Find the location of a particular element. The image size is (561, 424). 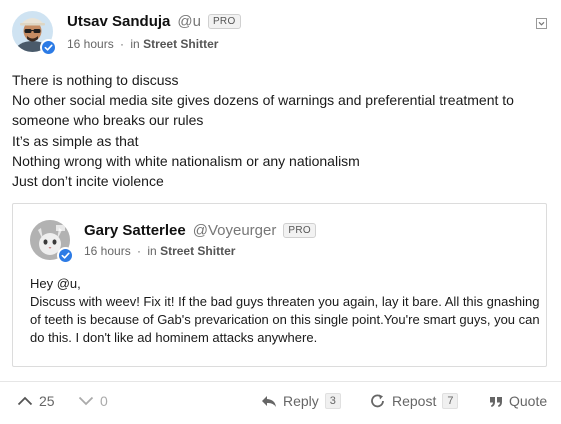

action-bar: 25 0 Reply 3 Repost 7 Quote is located at coordinates (280, 403).